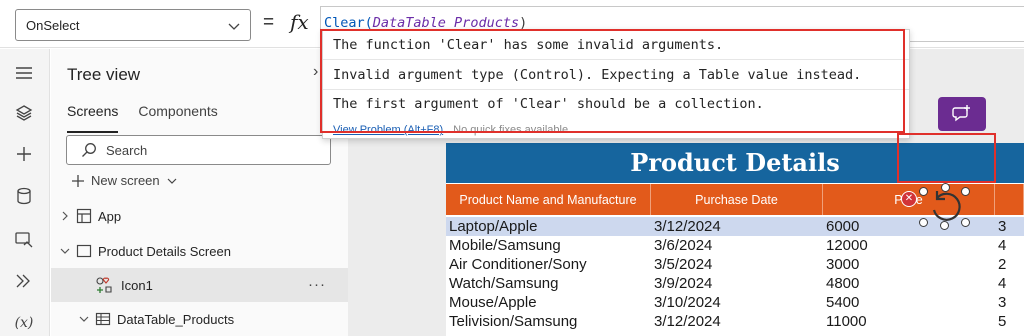  I want to click on variables-icon: (x), so click(24, 321).